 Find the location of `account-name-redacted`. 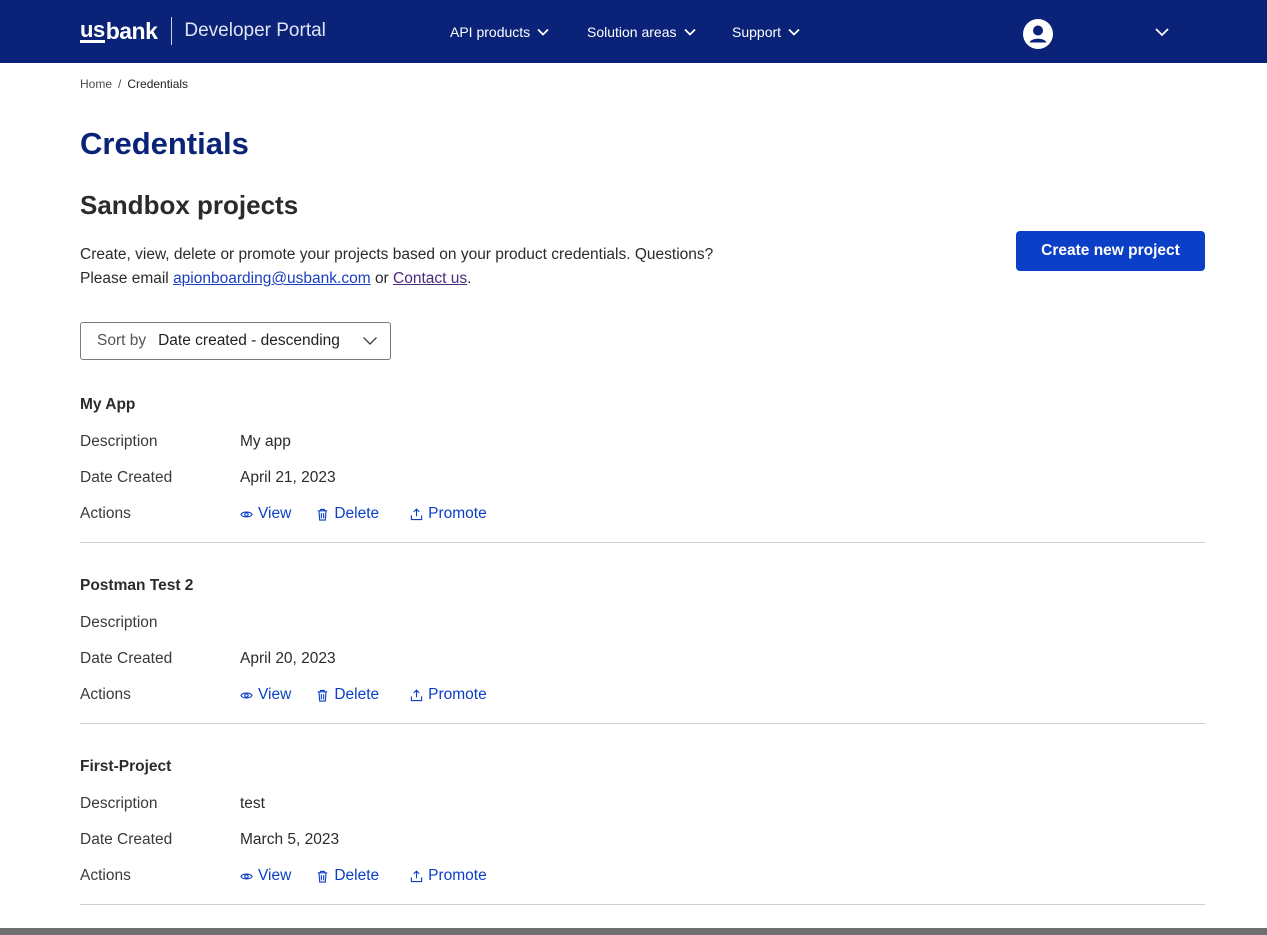

account-name-redacted is located at coordinates (1108, 34).